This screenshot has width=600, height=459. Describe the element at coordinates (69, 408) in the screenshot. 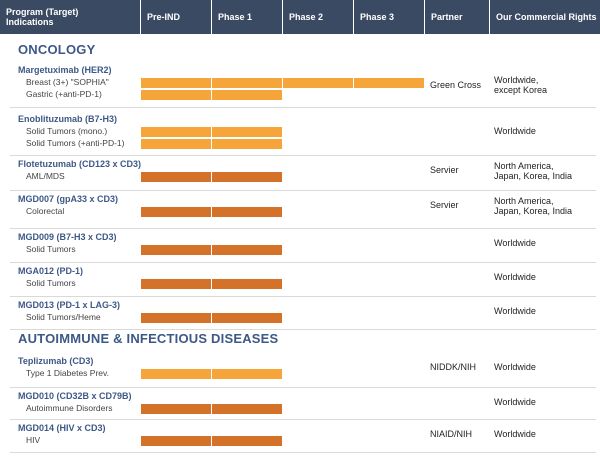

I see `indication-label: Autoimmune Disorders` at that location.